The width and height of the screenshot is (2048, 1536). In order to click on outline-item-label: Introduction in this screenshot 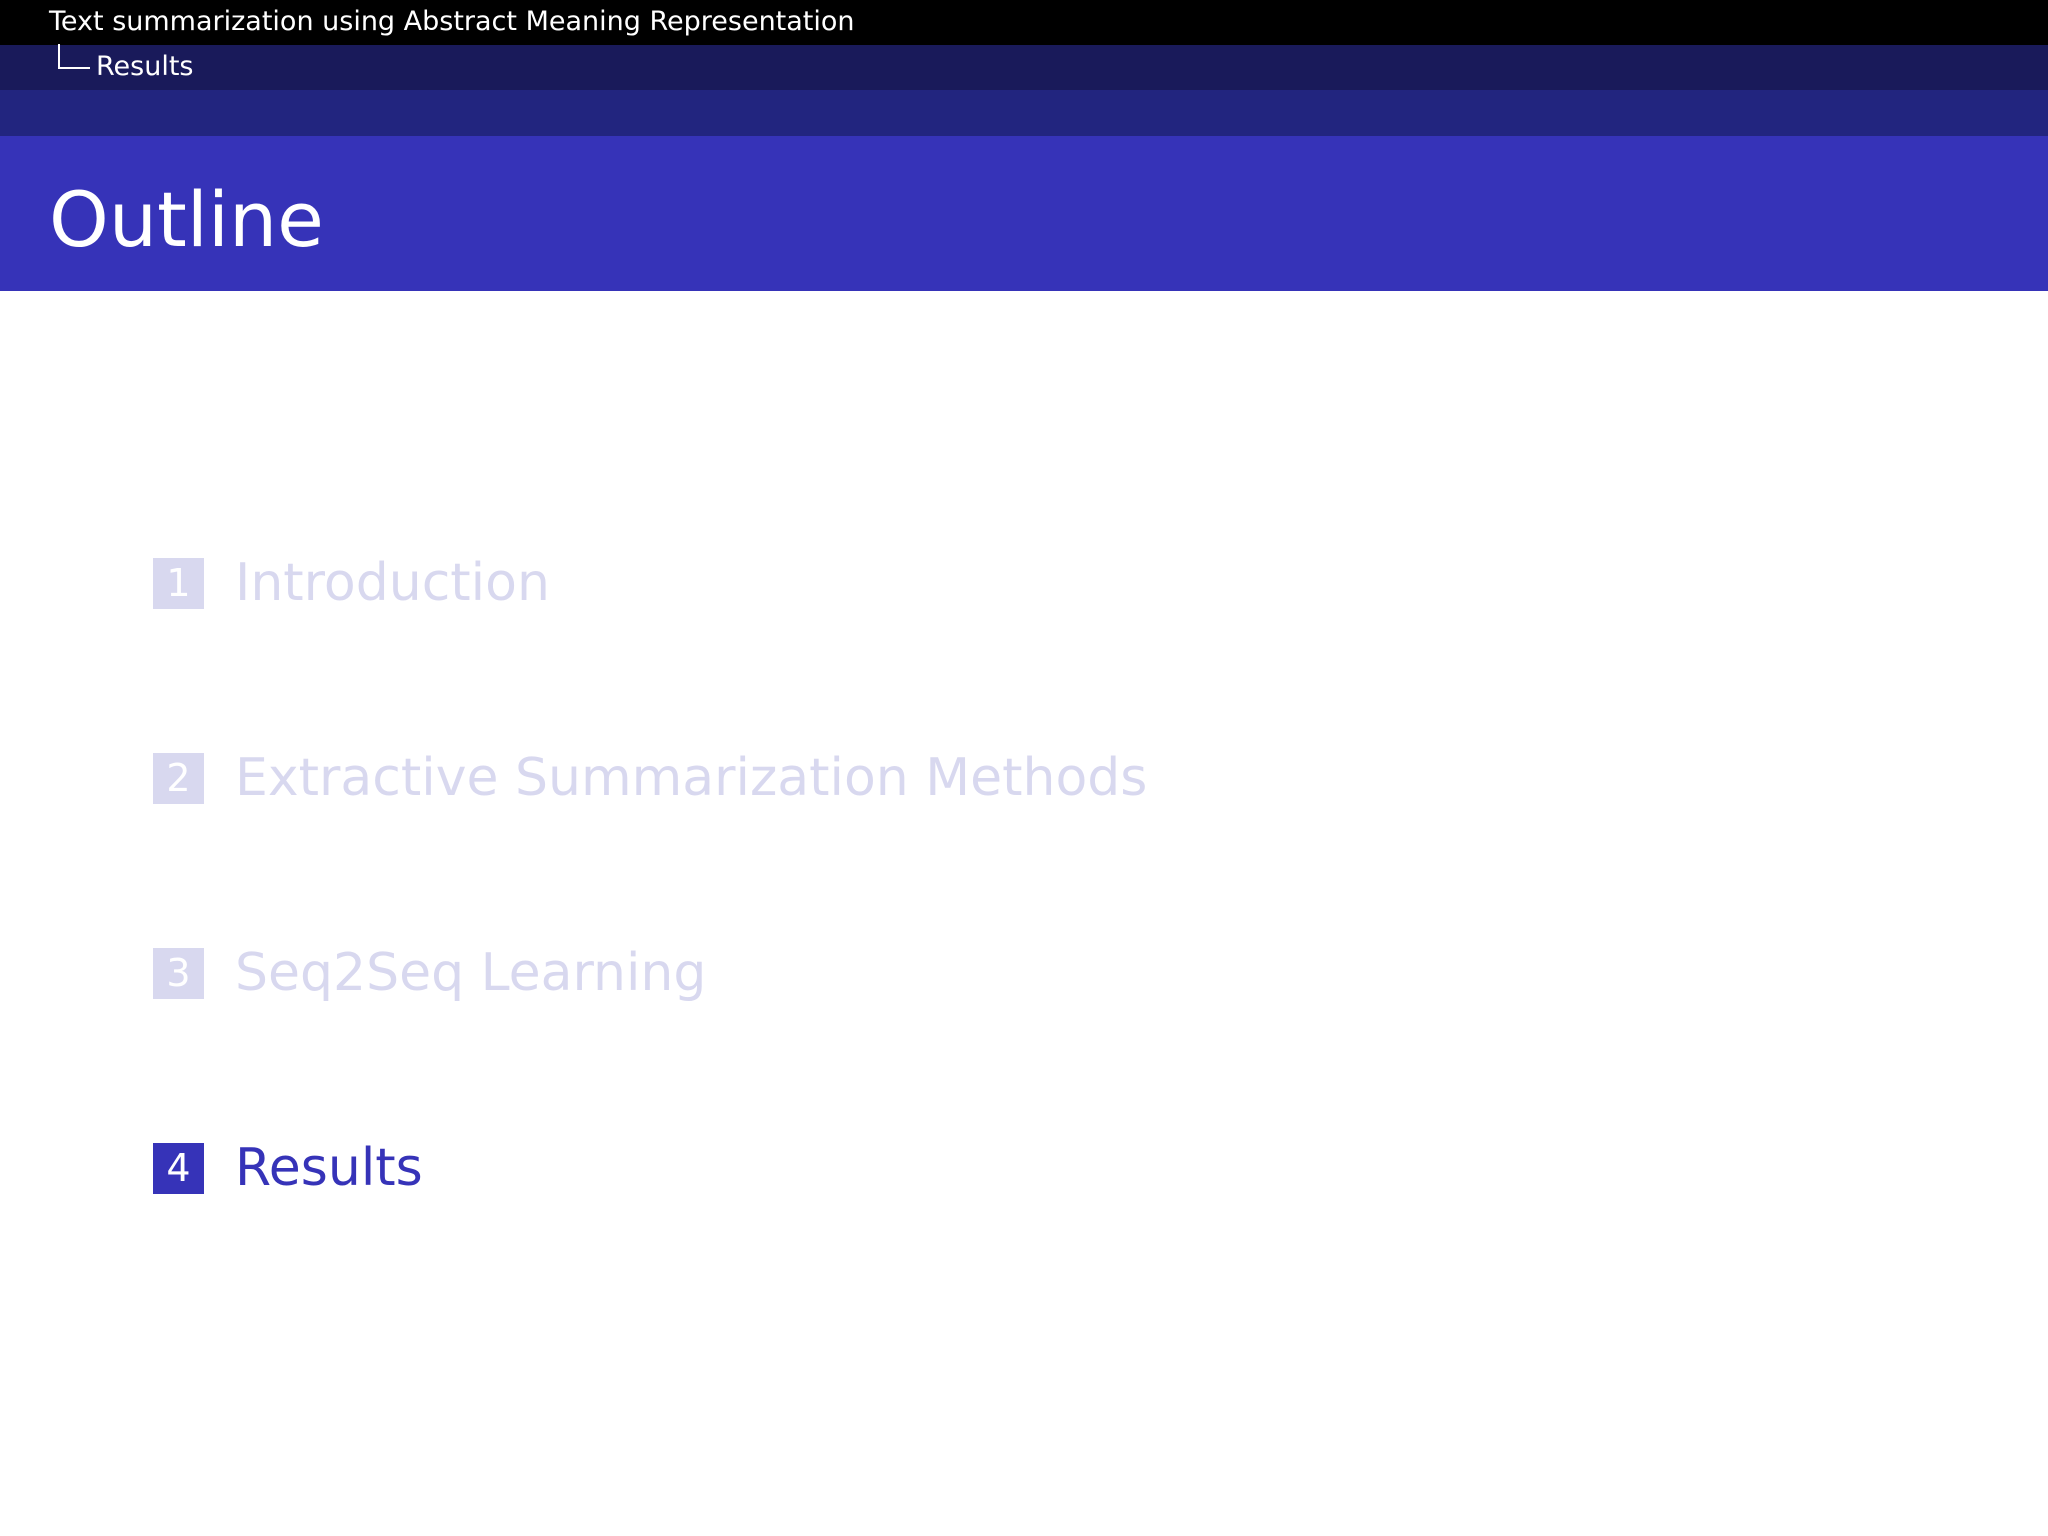, I will do `click(392, 583)`.